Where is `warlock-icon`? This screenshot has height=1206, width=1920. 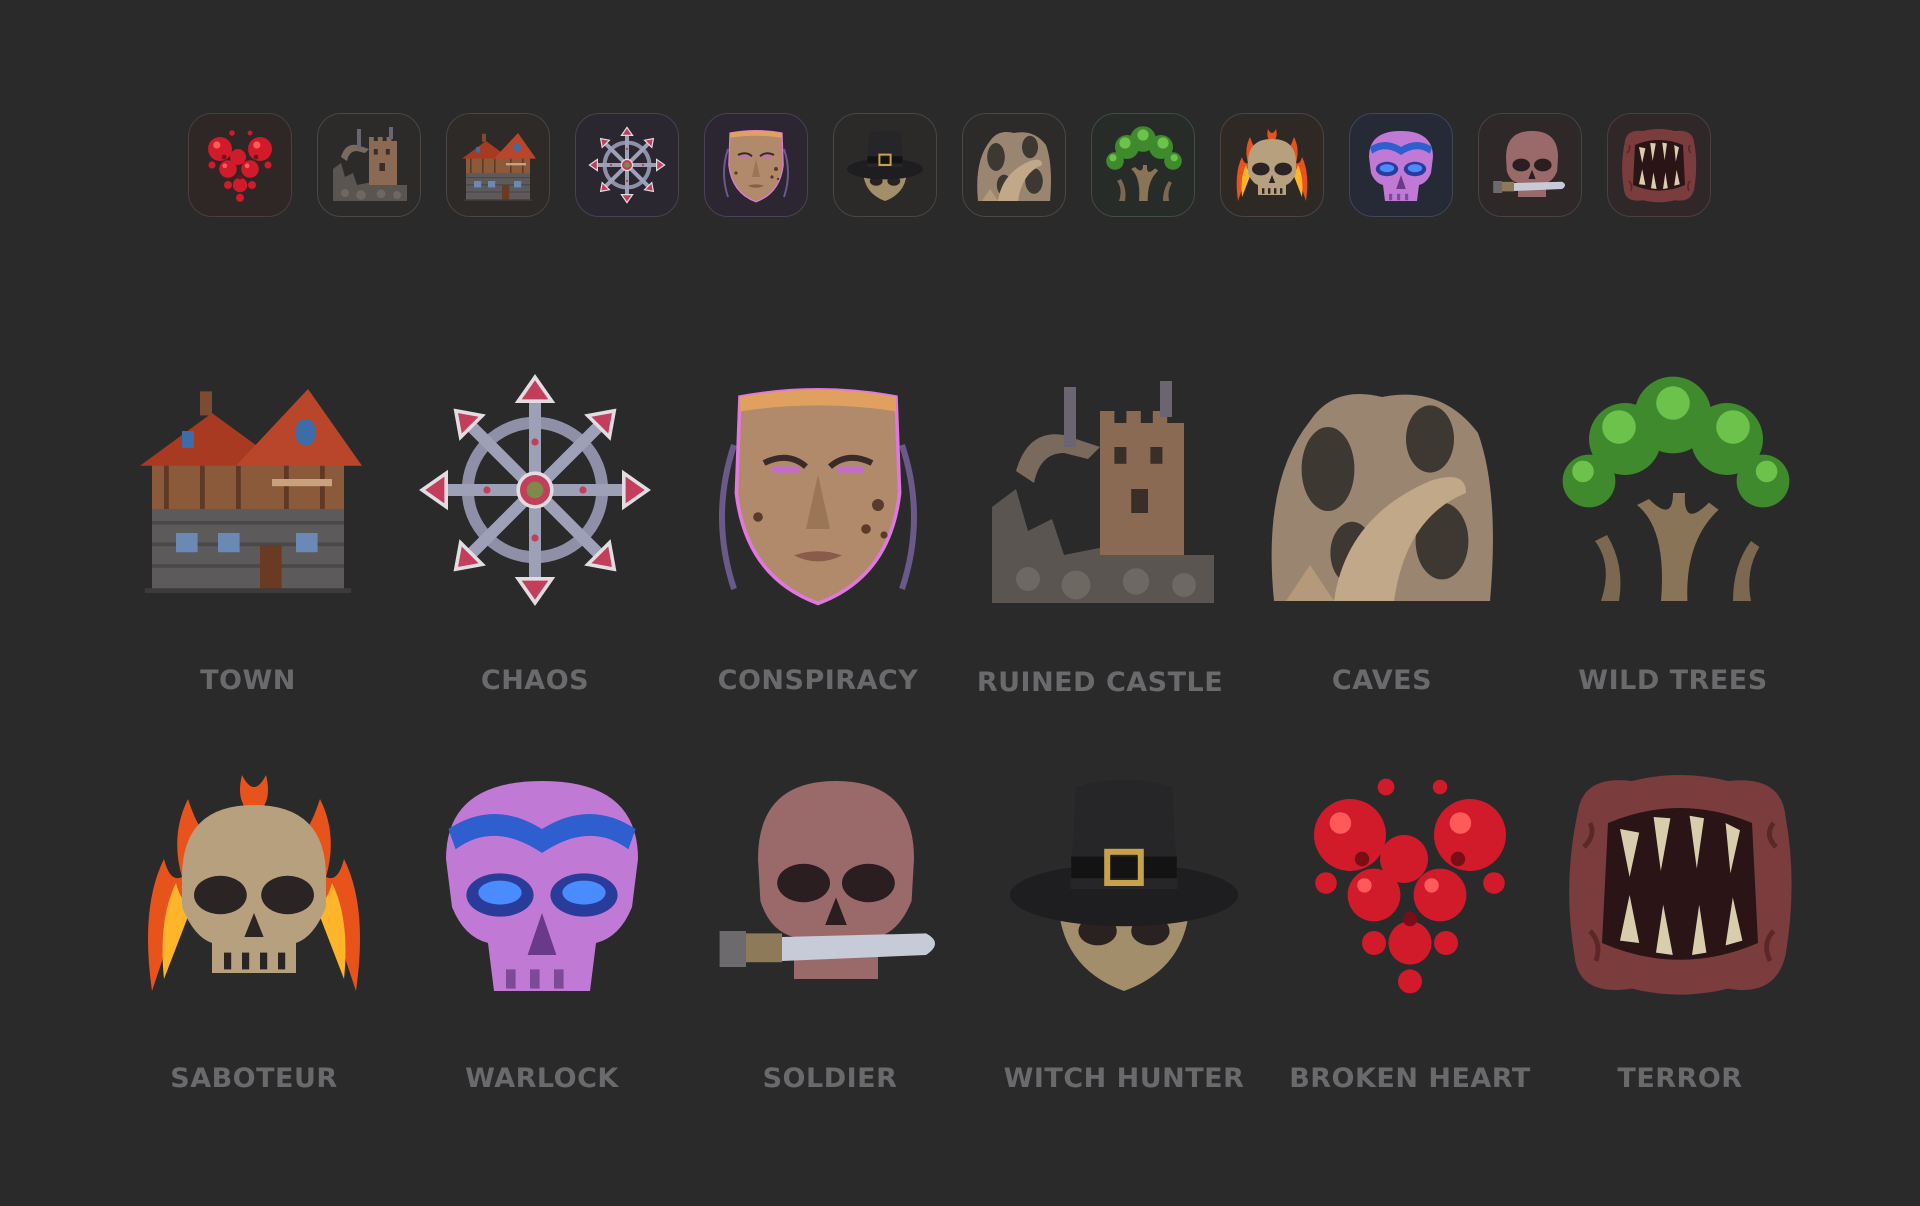
warlock-icon is located at coordinates (542, 883).